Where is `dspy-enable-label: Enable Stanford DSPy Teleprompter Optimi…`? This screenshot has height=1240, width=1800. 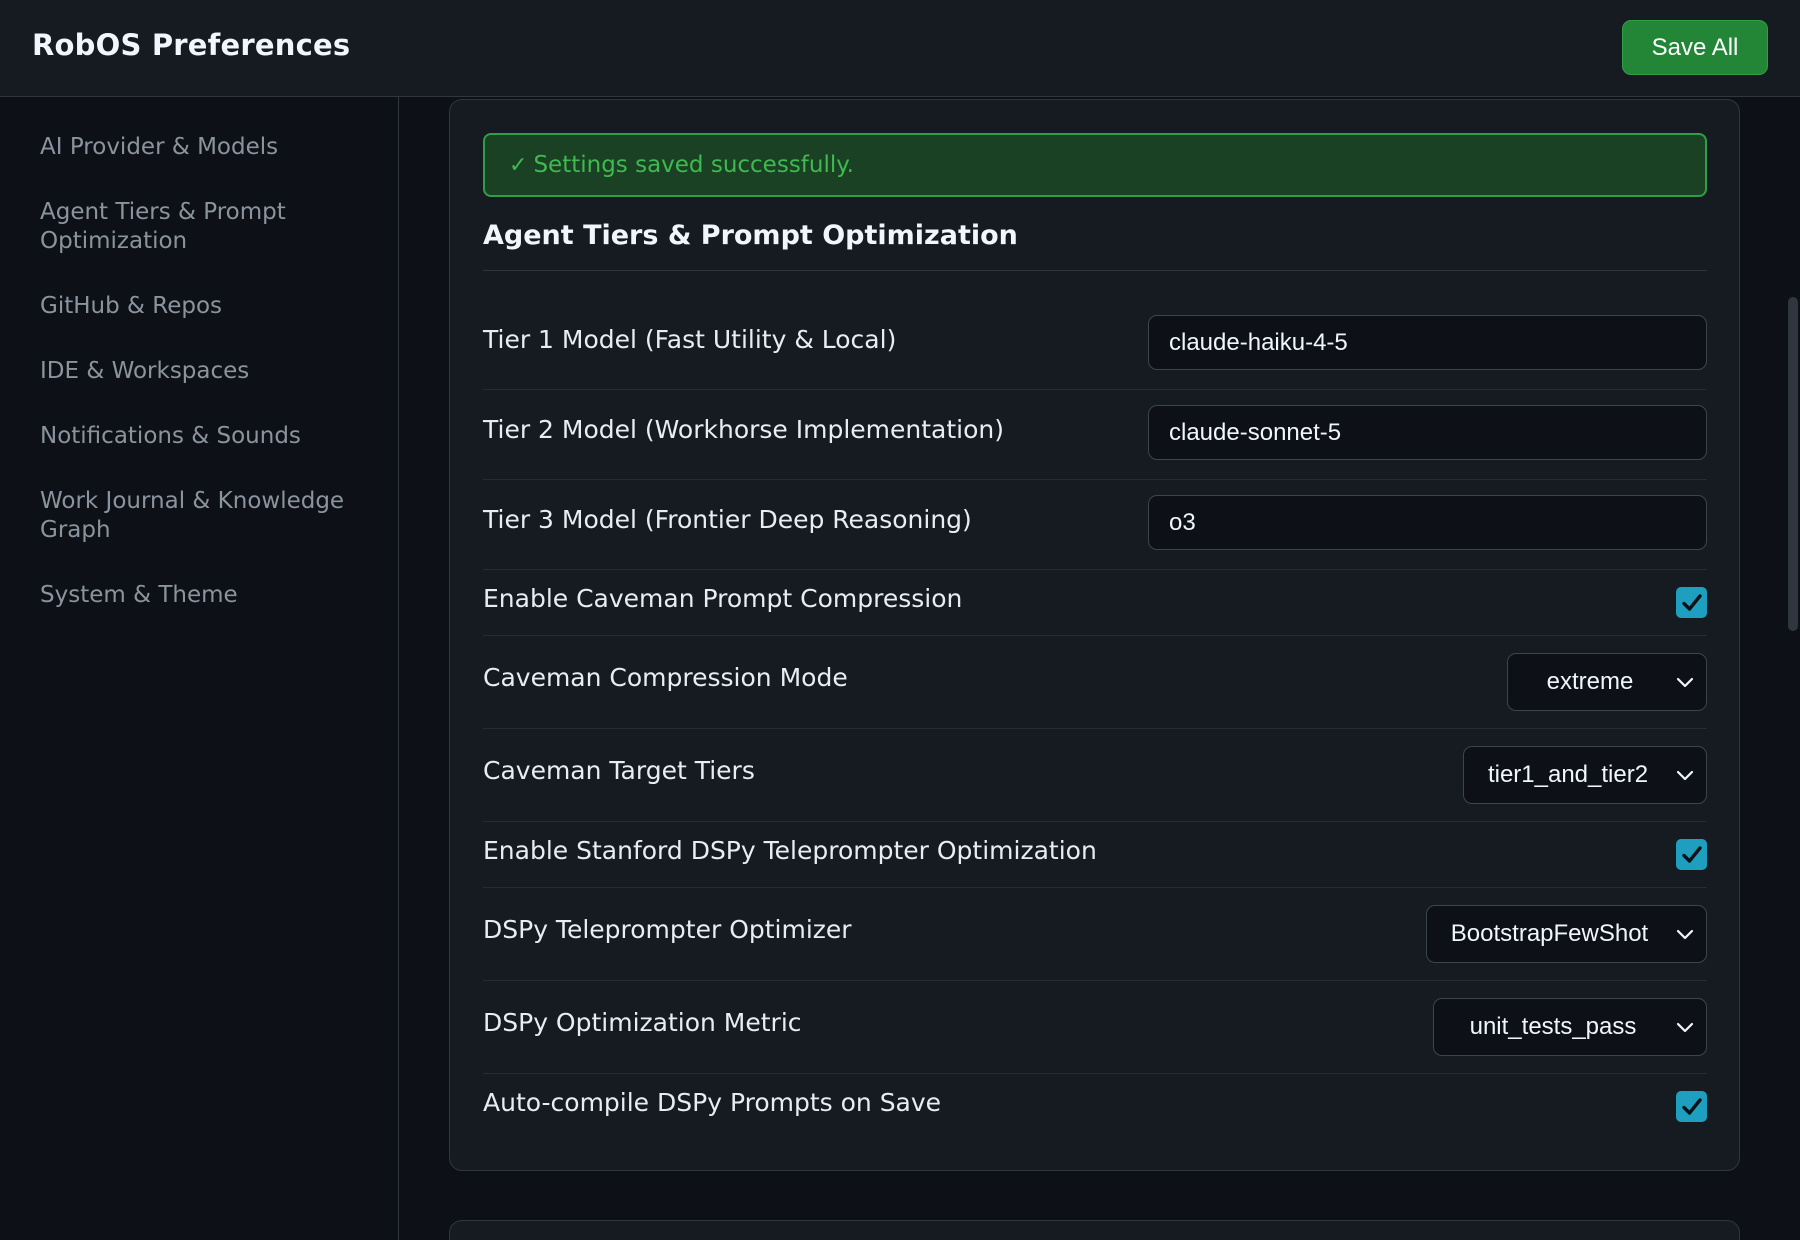
dspy-enable-label: Enable Stanford DSPy Teleprompter Optimi… is located at coordinates (790, 850).